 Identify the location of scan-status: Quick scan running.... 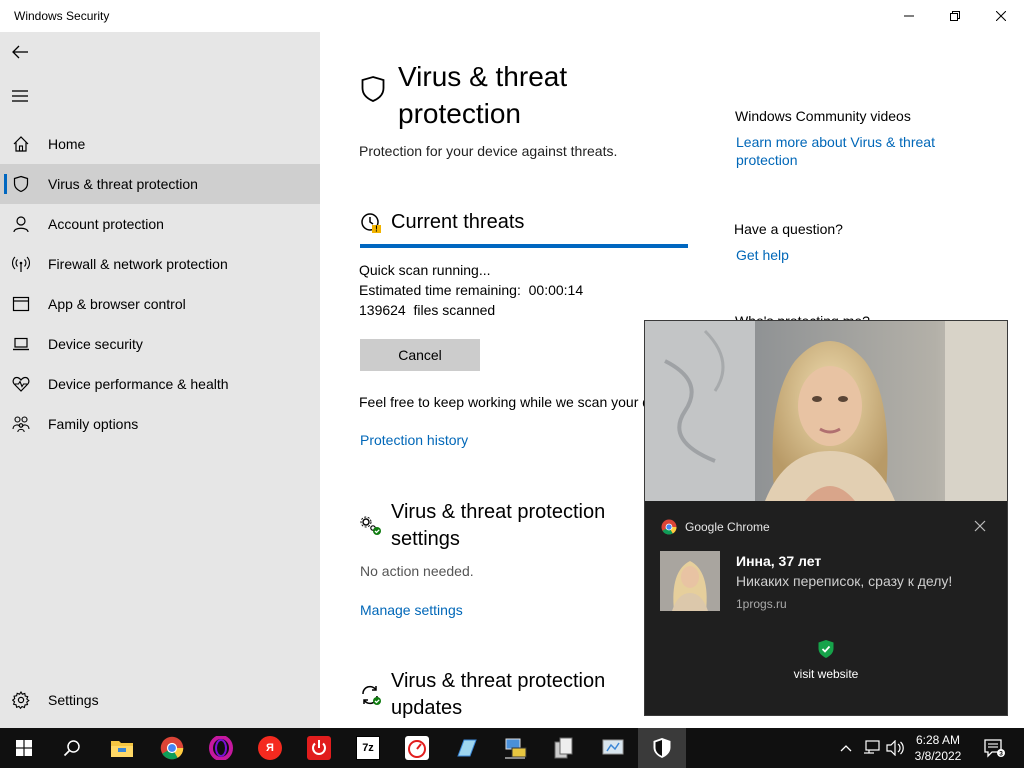
(425, 270).